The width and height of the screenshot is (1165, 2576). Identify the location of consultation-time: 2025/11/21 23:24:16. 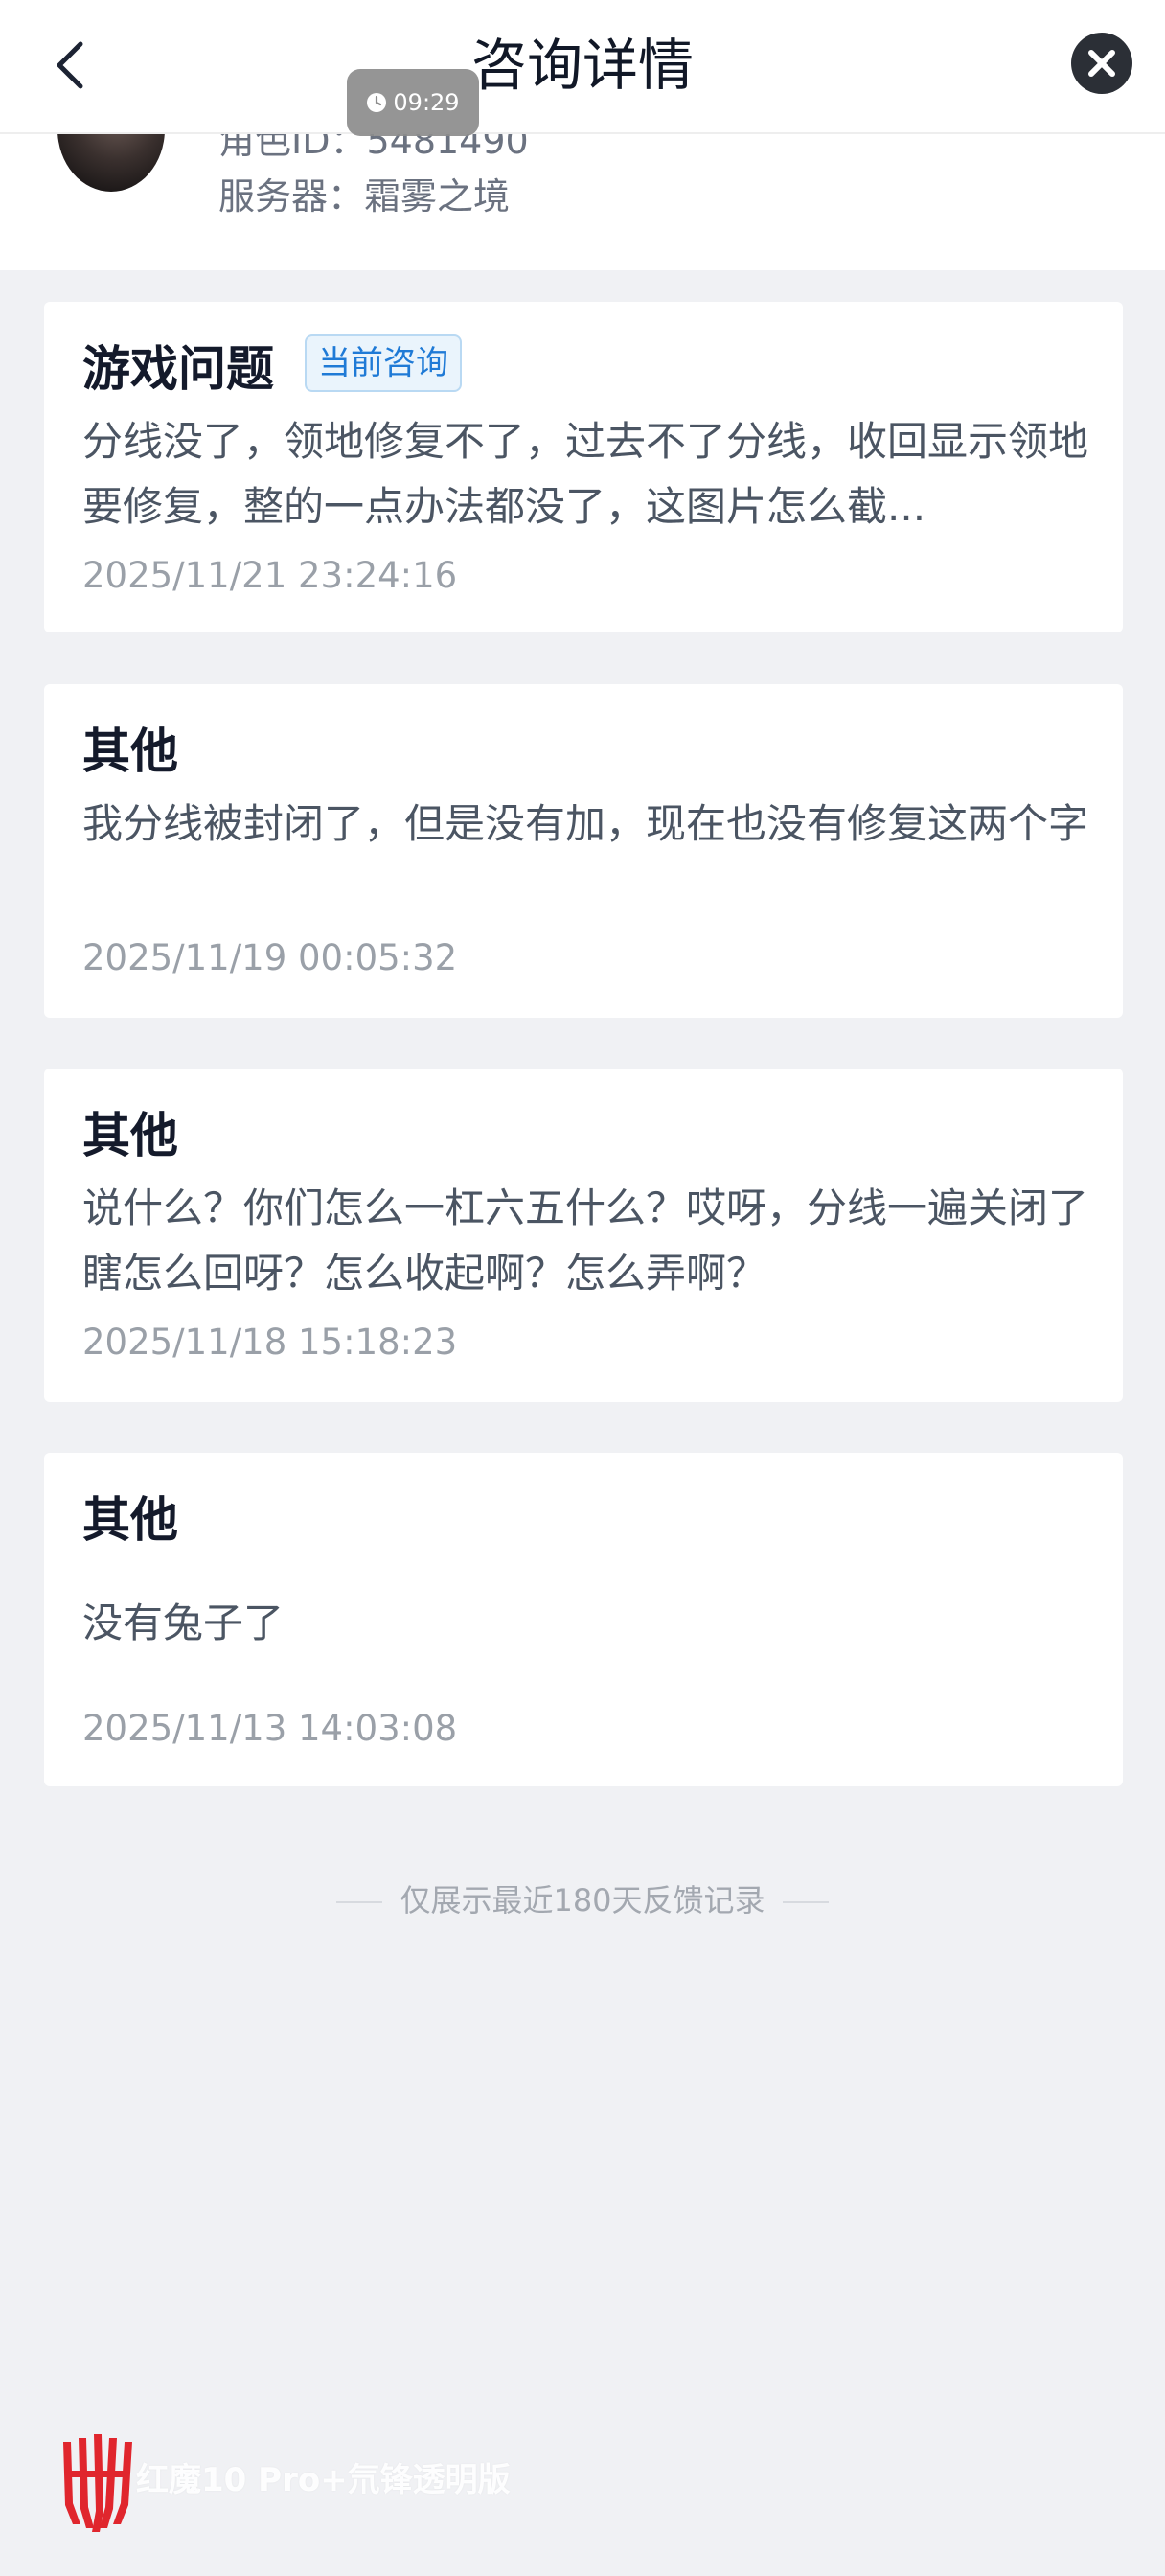
(270, 575).